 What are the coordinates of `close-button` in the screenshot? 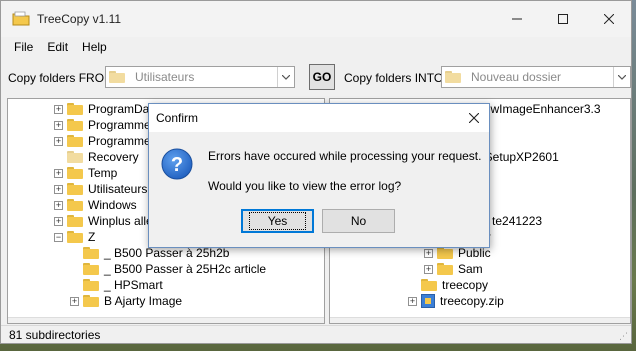 It's located at (608, 19).